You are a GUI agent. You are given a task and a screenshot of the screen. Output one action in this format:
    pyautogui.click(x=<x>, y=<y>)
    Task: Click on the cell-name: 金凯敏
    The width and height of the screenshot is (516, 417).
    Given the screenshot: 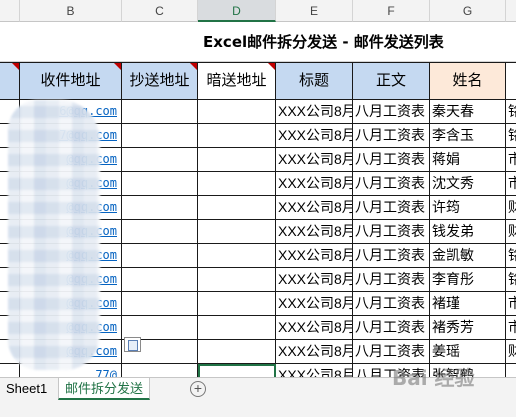 What is the action you would take?
    pyautogui.click(x=468, y=256)
    